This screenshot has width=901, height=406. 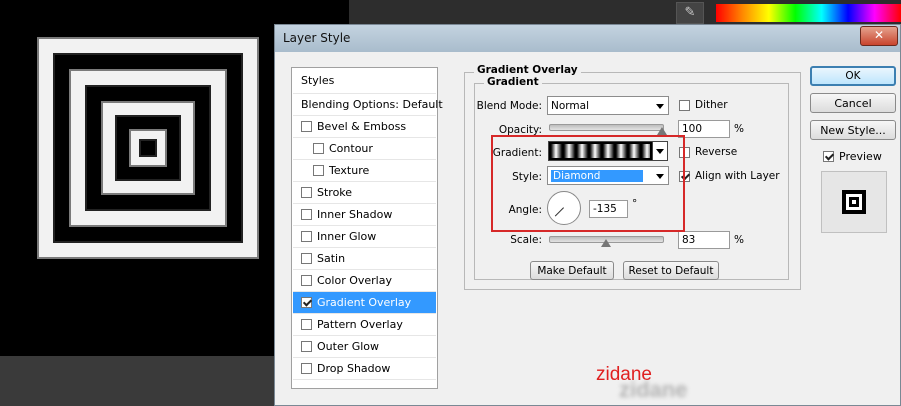 I want to click on close-icon: ✕, so click(x=879, y=35).